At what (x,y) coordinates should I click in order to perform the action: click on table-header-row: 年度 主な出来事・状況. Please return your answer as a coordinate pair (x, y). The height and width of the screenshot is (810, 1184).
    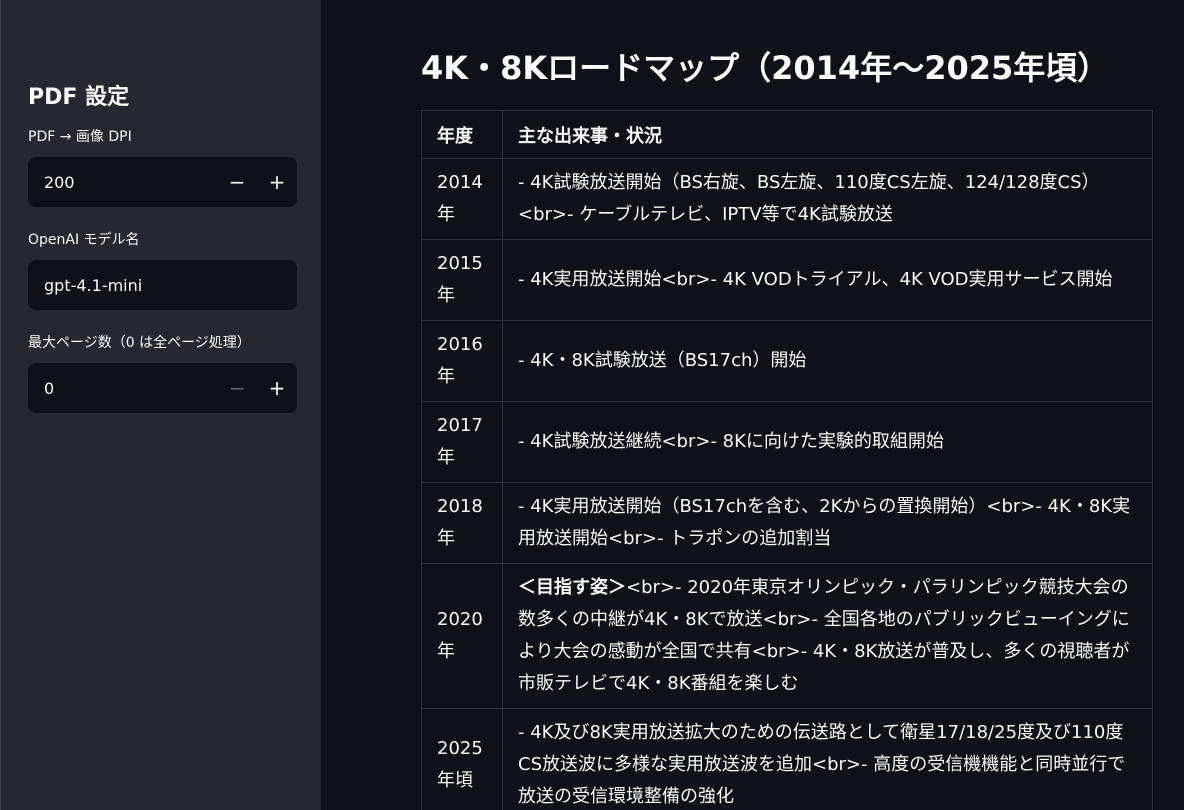
    Looking at the image, I should click on (787, 134).